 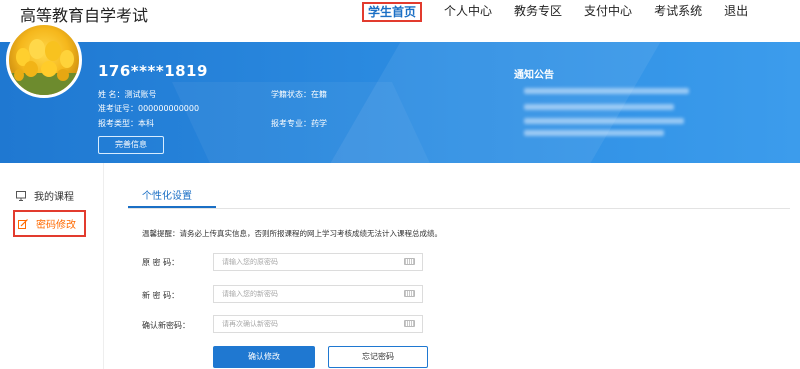 What do you see at coordinates (118, 108) in the screenshot?
I see `exam-number-label: 准考证号：` at bounding box center [118, 108].